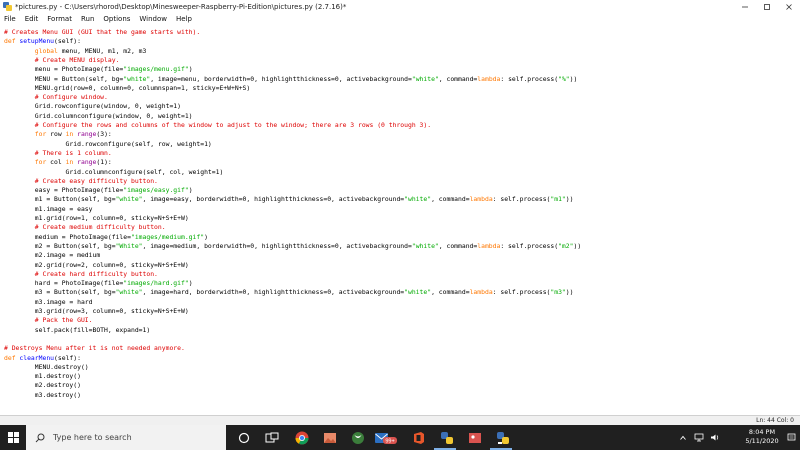 The width and height of the screenshot is (800, 450). I want to click on close-icon, so click(789, 6).